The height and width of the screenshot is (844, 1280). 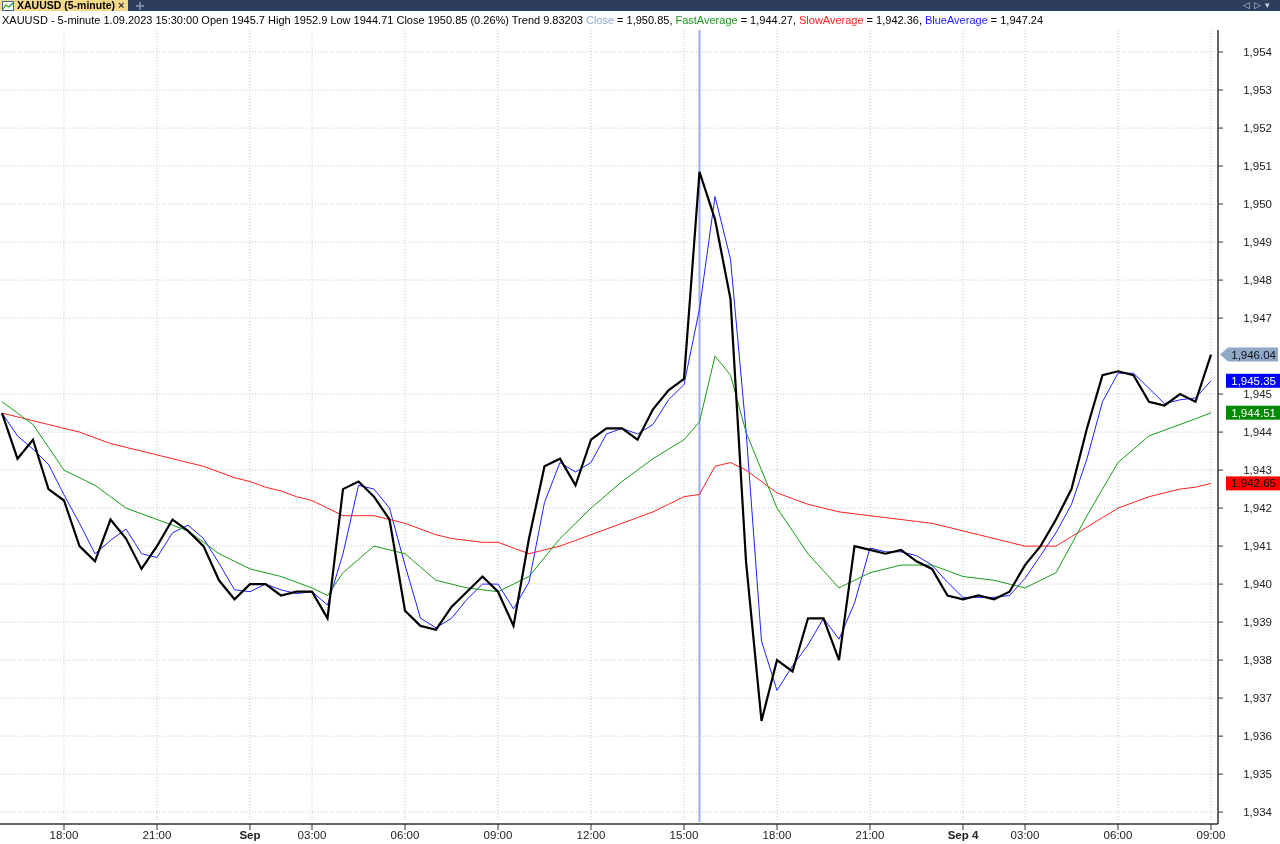 I want to click on price-tag: 1,946.04, so click(x=1249, y=354).